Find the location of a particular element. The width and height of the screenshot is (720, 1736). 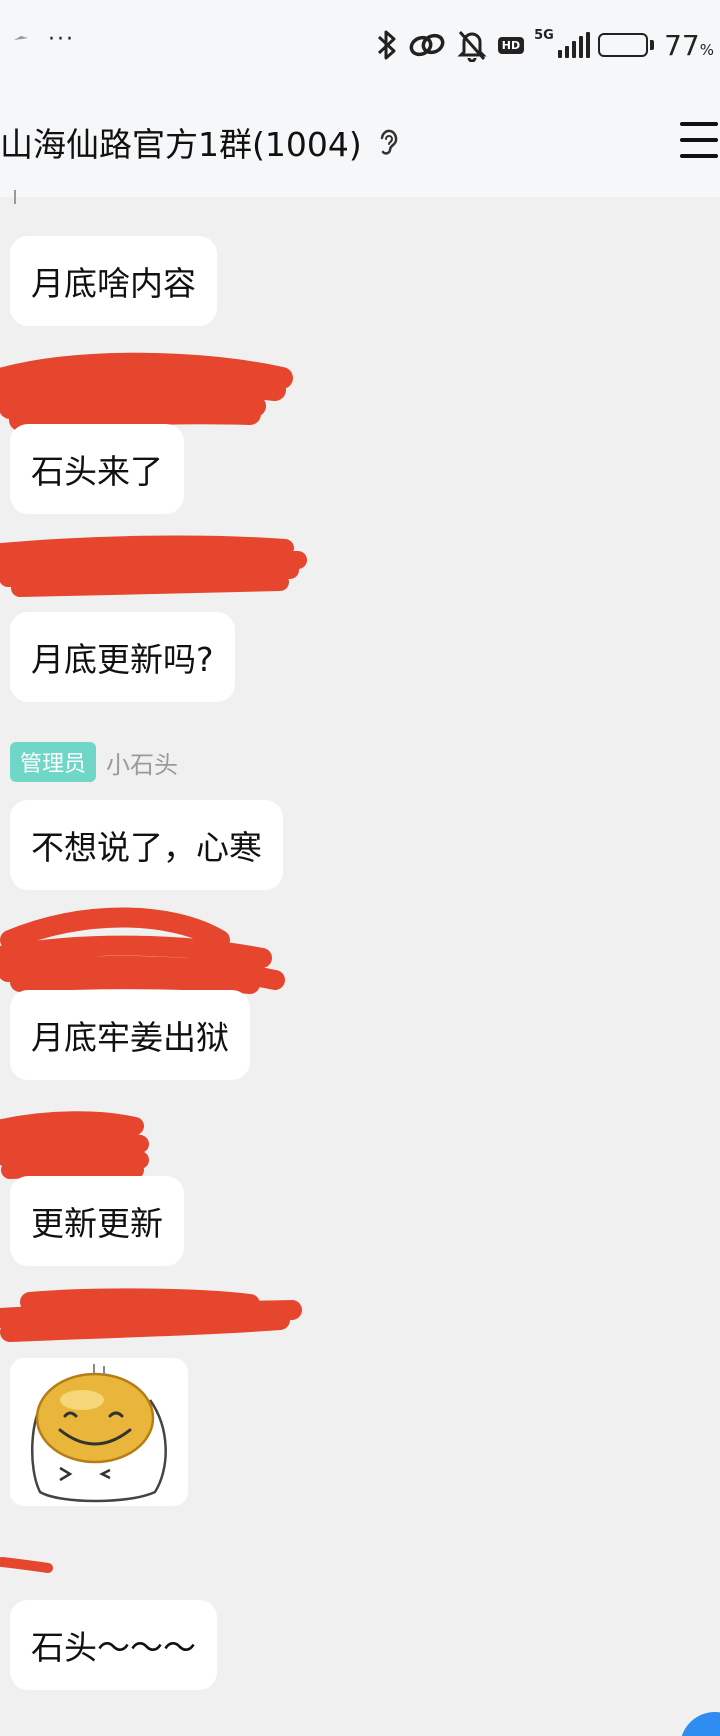

link-icon is located at coordinates (427, 45).